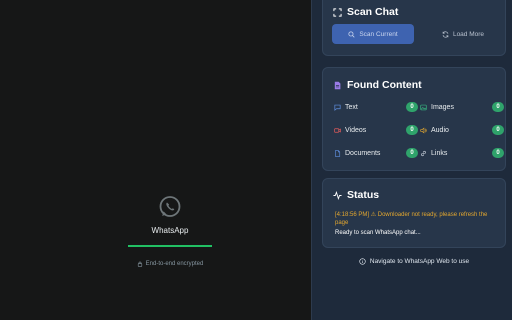  I want to click on document-purple-icon, so click(337, 85).